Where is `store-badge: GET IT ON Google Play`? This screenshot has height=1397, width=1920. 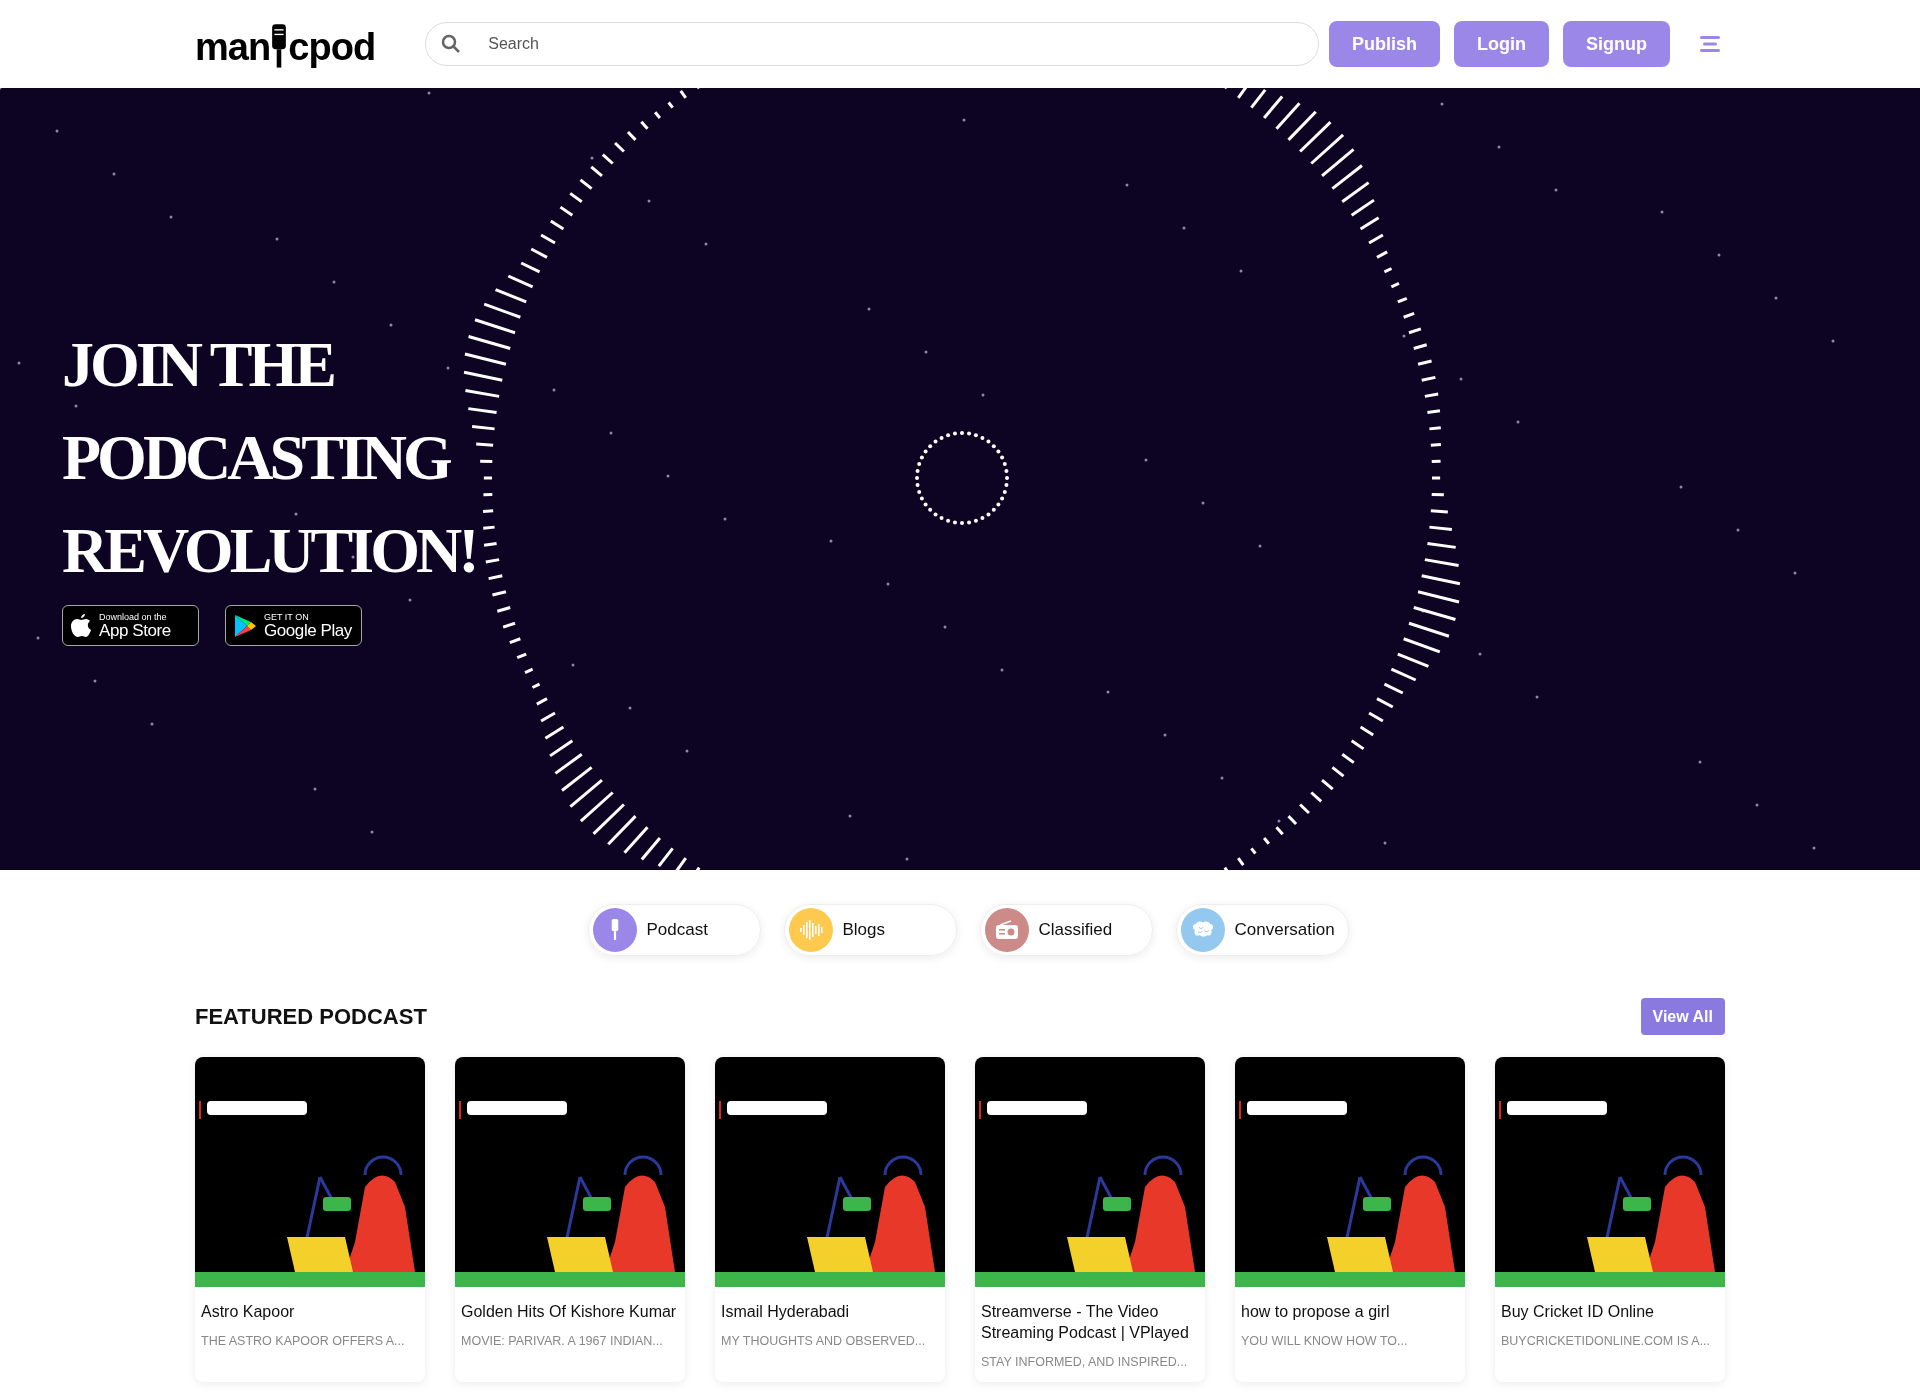 store-badge: GET IT ON Google Play is located at coordinates (293, 625).